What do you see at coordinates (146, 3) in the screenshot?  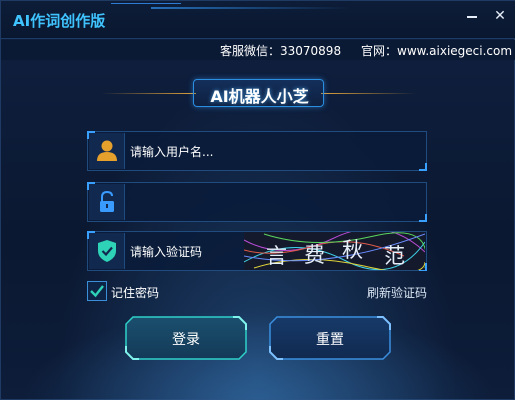 I see `title-decoration-line` at bounding box center [146, 3].